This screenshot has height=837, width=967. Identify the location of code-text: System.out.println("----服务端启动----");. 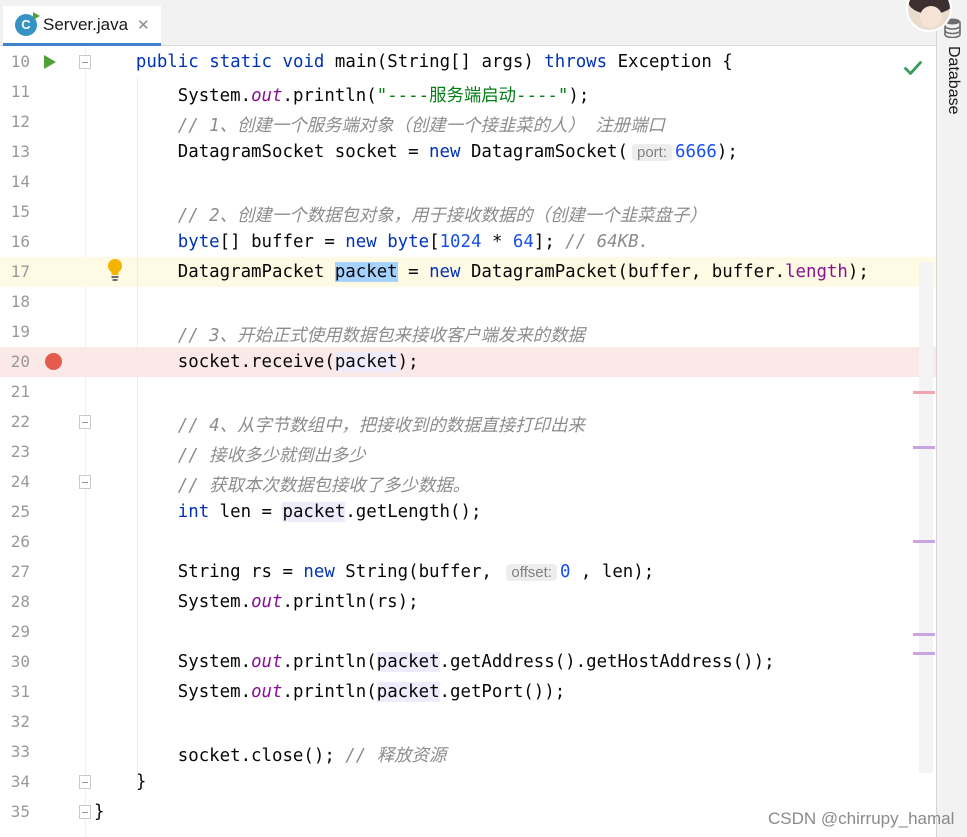
(342, 94).